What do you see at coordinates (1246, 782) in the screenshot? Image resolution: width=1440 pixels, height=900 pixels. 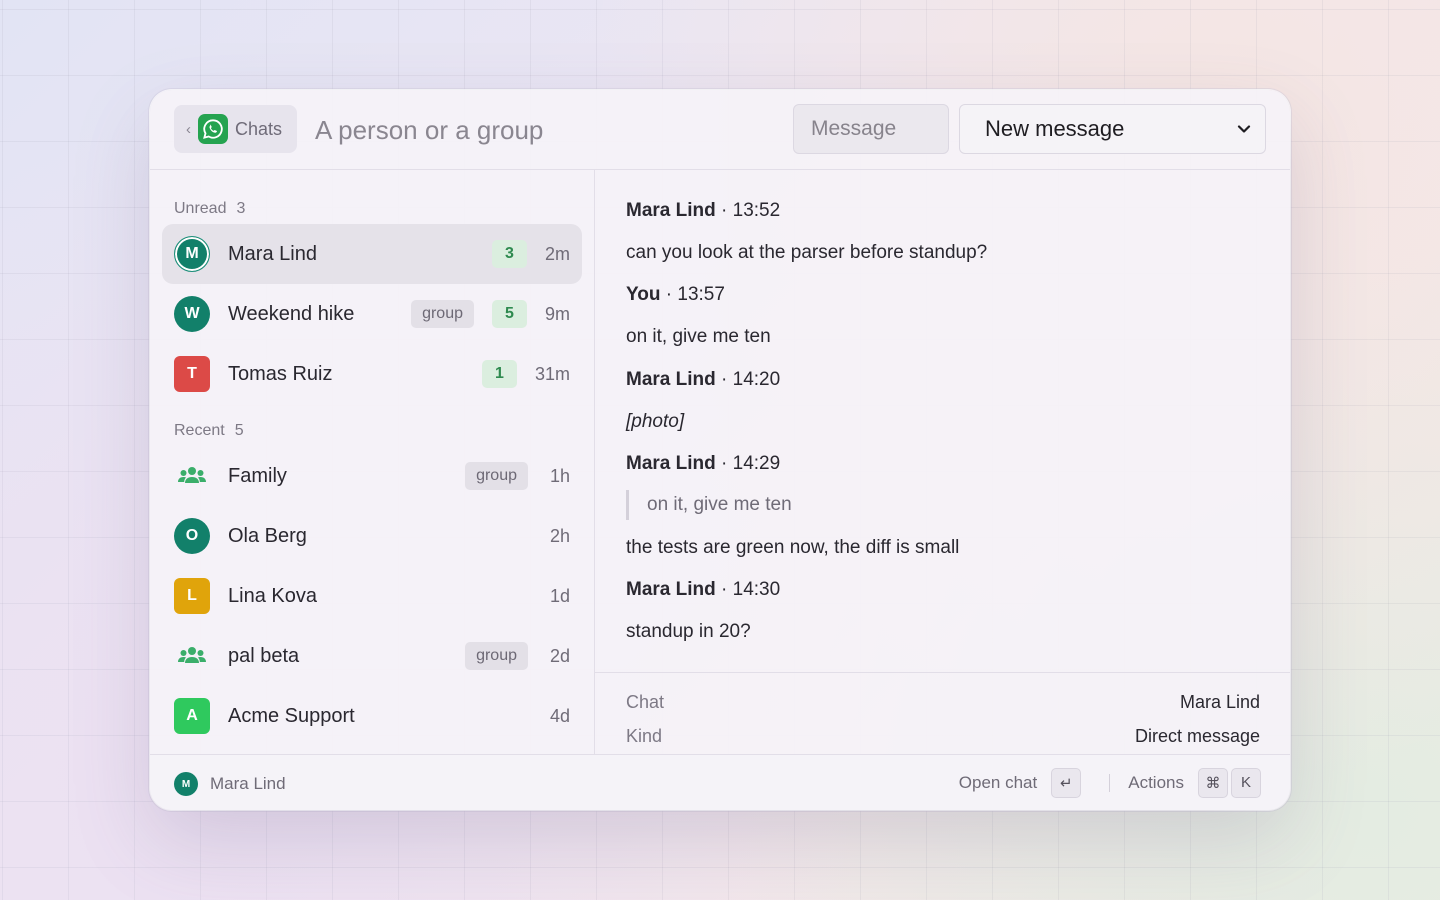 I see `k-key-icon: K` at bounding box center [1246, 782].